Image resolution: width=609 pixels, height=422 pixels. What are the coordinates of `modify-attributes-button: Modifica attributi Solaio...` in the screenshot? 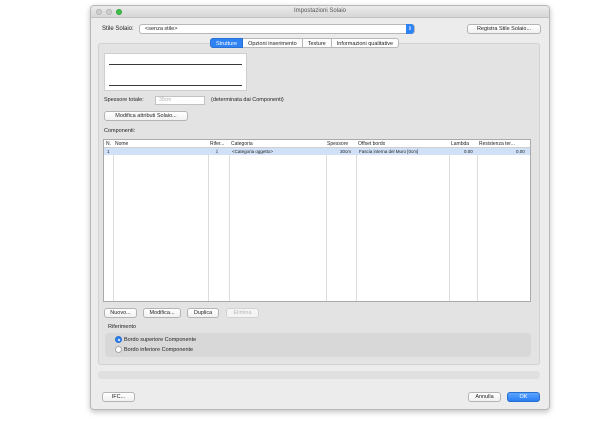 It's located at (146, 116).